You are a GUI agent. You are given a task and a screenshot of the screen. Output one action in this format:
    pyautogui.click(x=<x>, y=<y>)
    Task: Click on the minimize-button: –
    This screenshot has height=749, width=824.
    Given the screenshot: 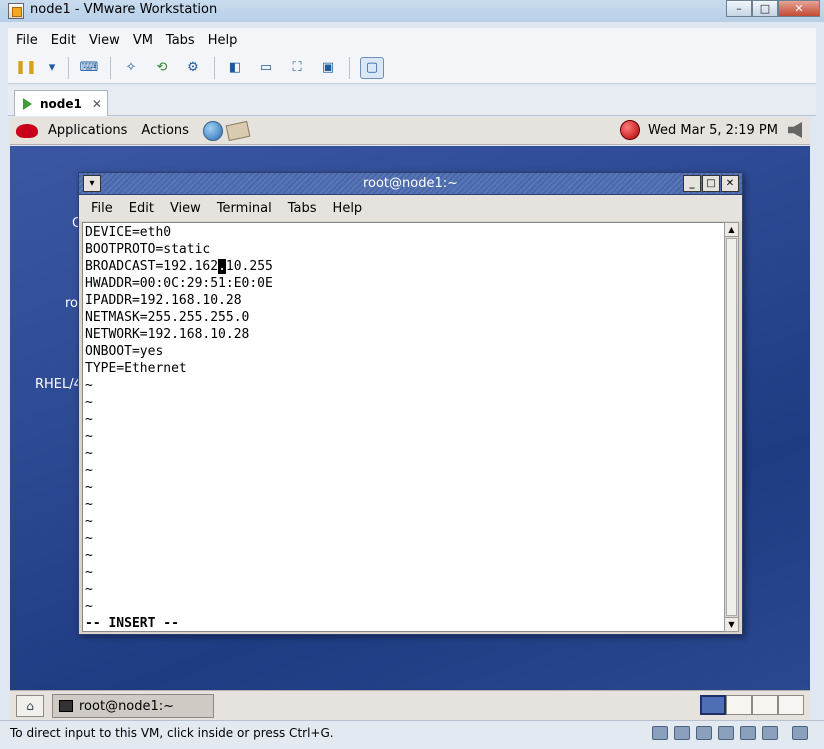 What is the action you would take?
    pyautogui.click(x=739, y=8)
    